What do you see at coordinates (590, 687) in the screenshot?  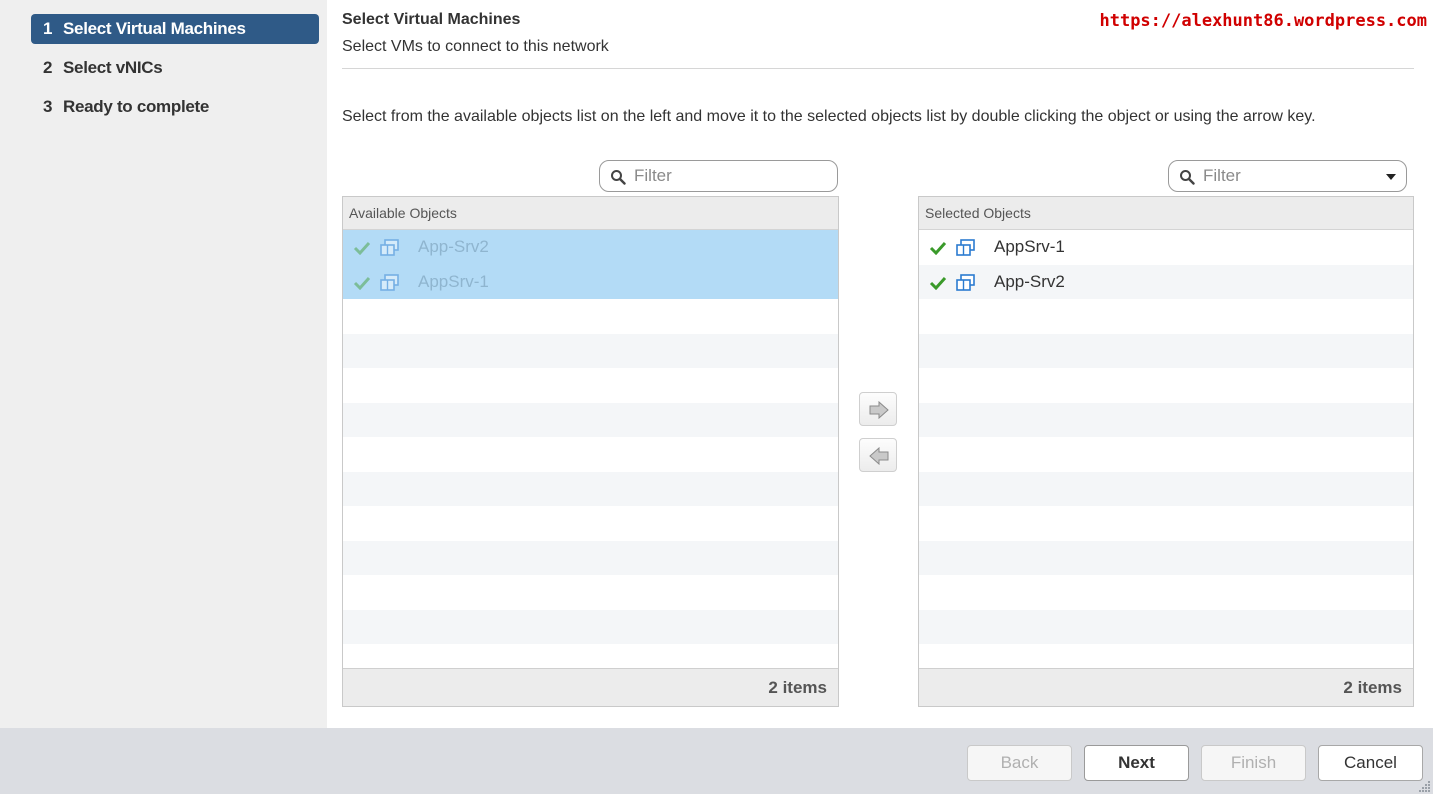 I see `available-item-count: 2 items` at bounding box center [590, 687].